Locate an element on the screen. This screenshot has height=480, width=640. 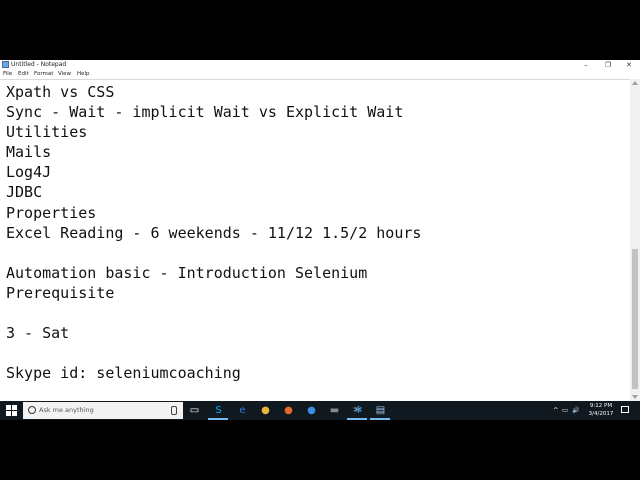
notepad-icon: ▤ is located at coordinates (380, 410).